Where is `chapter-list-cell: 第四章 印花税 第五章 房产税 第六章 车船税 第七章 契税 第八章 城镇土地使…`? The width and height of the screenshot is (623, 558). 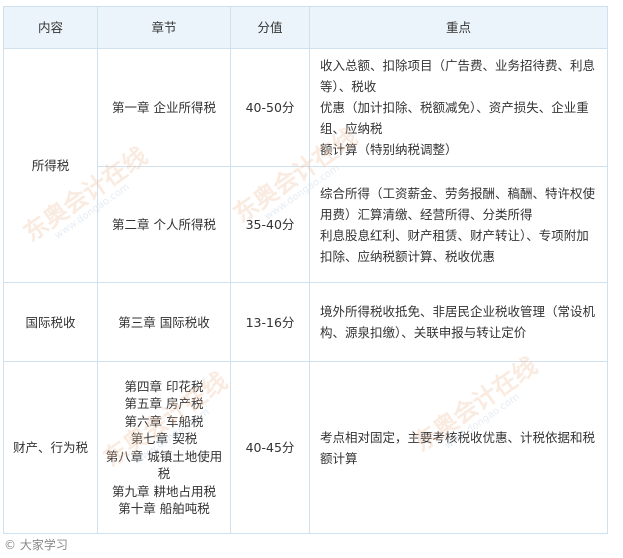
chapter-list-cell: 第四章 印花税 第五章 房产税 第六章 车船税 第七章 契税 第八章 城镇土地使… is located at coordinates (164, 447).